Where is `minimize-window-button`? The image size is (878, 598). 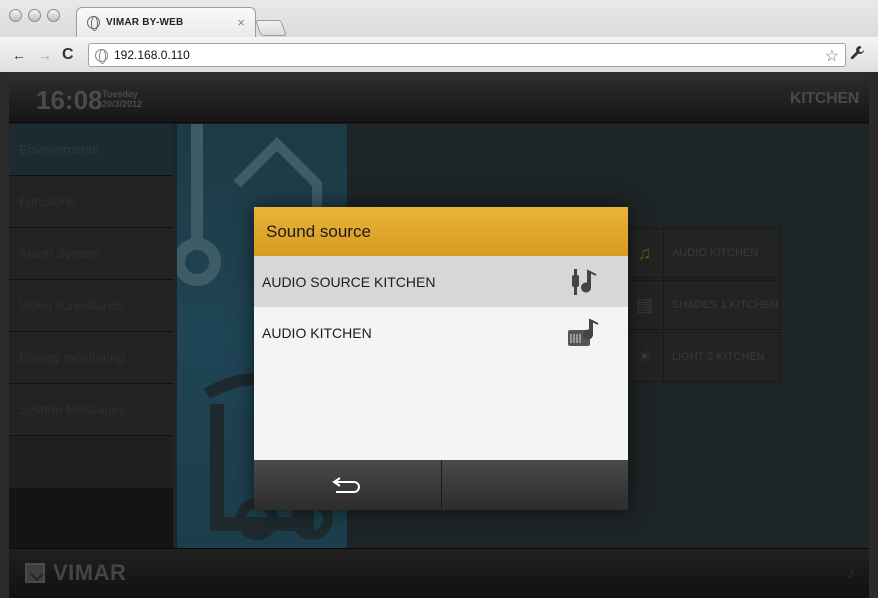
minimize-window-button is located at coordinates (34, 15).